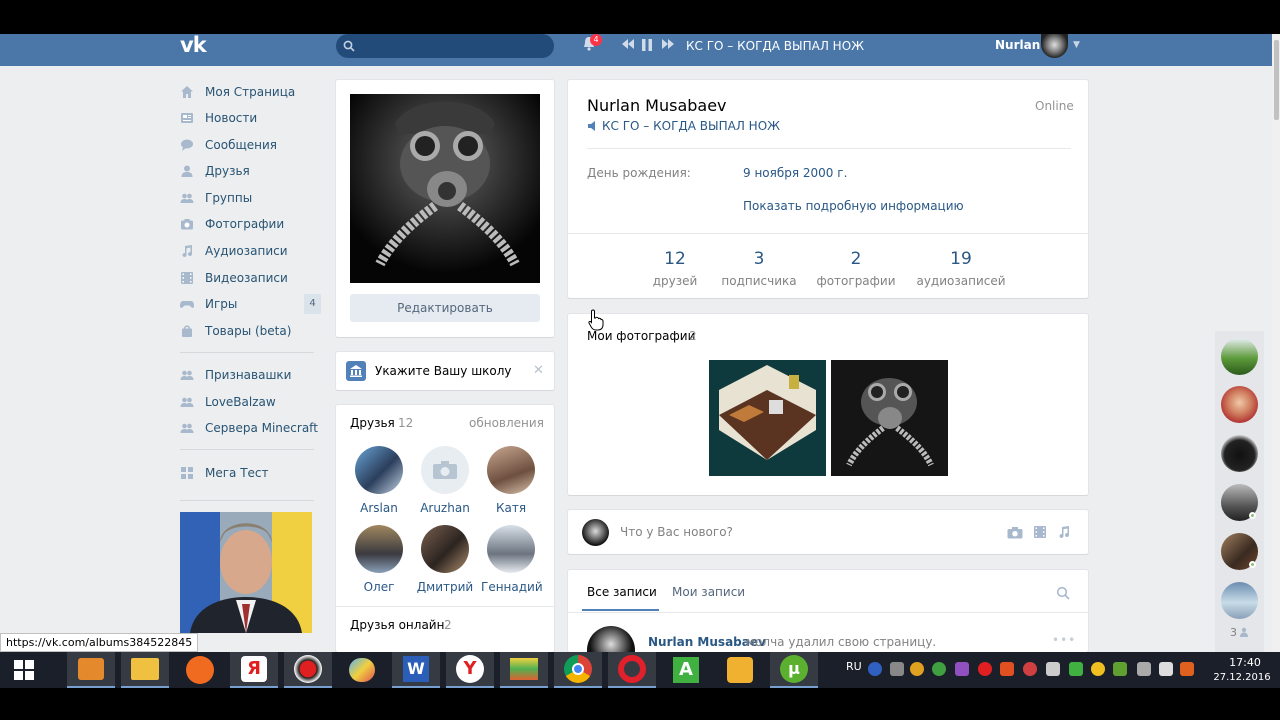 This screenshot has width=1280, height=720. What do you see at coordinates (251, 473) in the screenshot?
I see `sidebar-app-item: Мега Тест` at bounding box center [251, 473].